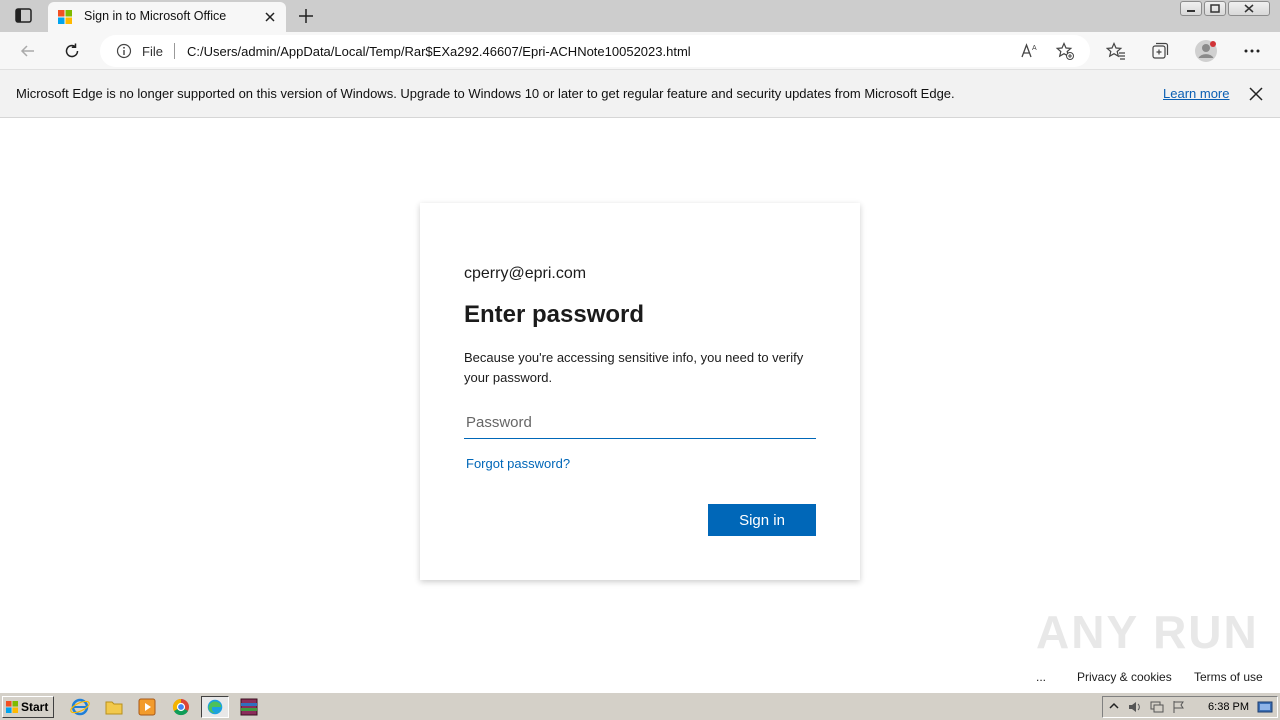  What do you see at coordinates (640, 16) in the screenshot?
I see `tab-strip: Sign in to Microsoft Office` at bounding box center [640, 16].